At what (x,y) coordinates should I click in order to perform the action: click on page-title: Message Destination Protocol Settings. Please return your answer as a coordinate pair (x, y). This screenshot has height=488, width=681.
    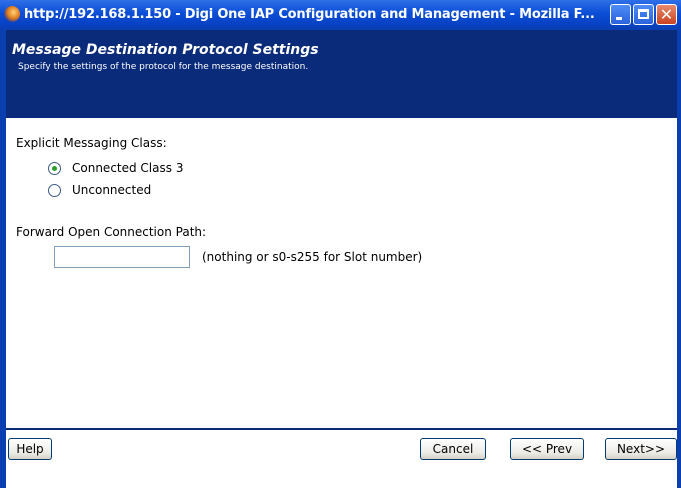
    Looking at the image, I should click on (165, 50).